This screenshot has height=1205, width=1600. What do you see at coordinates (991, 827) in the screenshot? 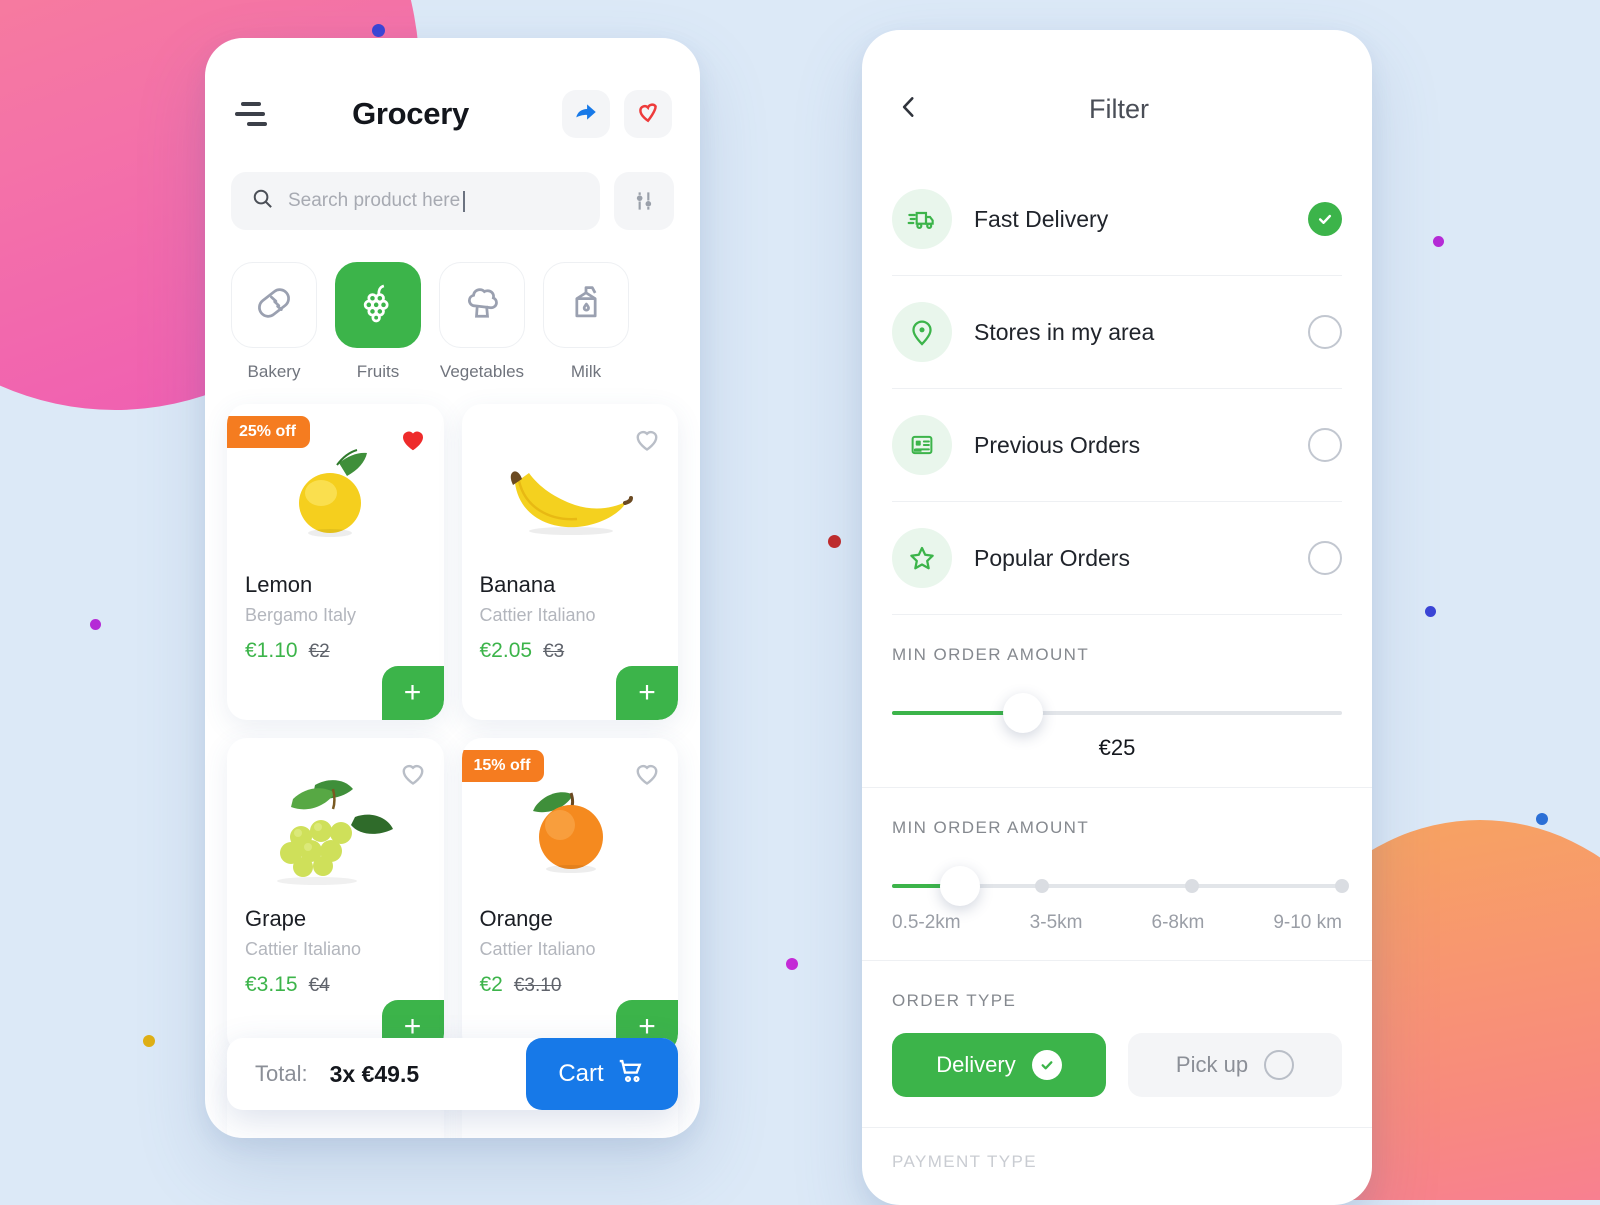
I see `distance-title: MIN ORDER AMOUNT` at bounding box center [991, 827].